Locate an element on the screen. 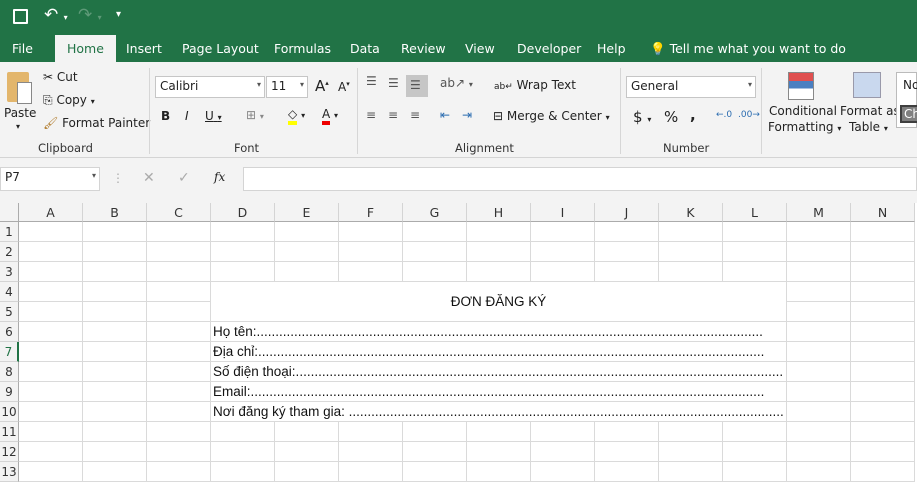  cell-C1 is located at coordinates (179, 232).